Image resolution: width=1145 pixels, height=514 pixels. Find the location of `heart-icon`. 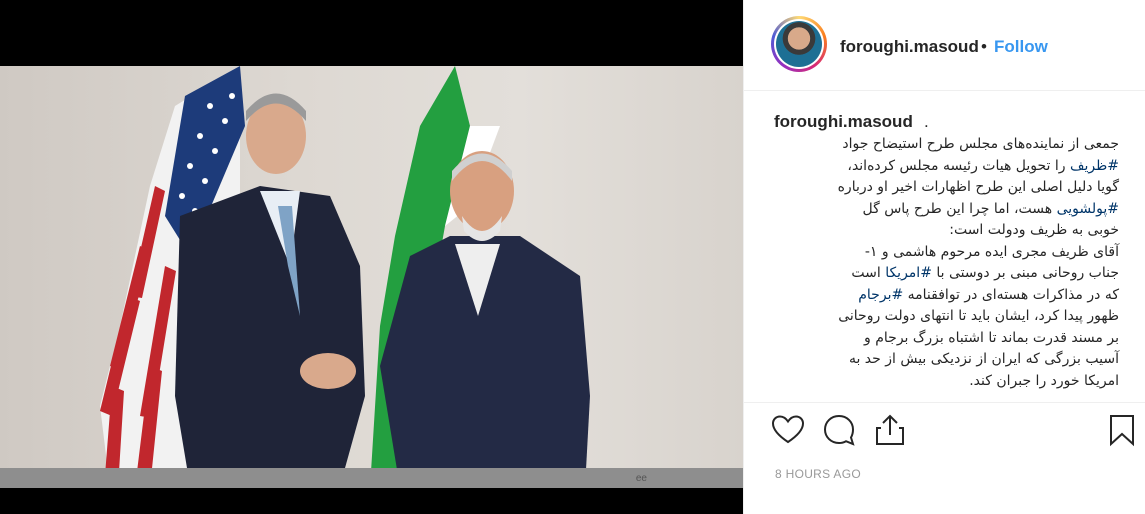

heart-icon is located at coordinates (788, 430).